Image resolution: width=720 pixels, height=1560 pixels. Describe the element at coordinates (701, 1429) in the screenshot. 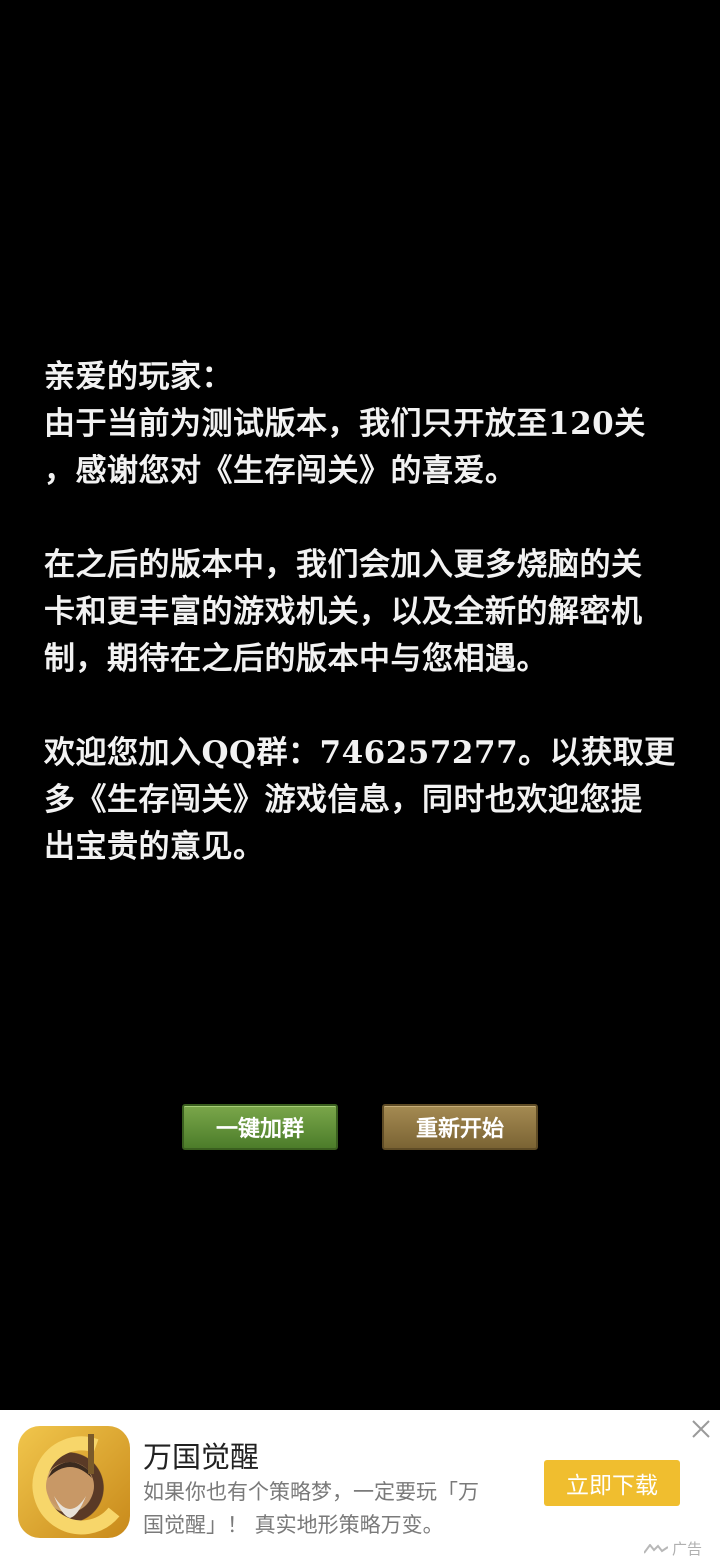

I see `close-icon` at that location.